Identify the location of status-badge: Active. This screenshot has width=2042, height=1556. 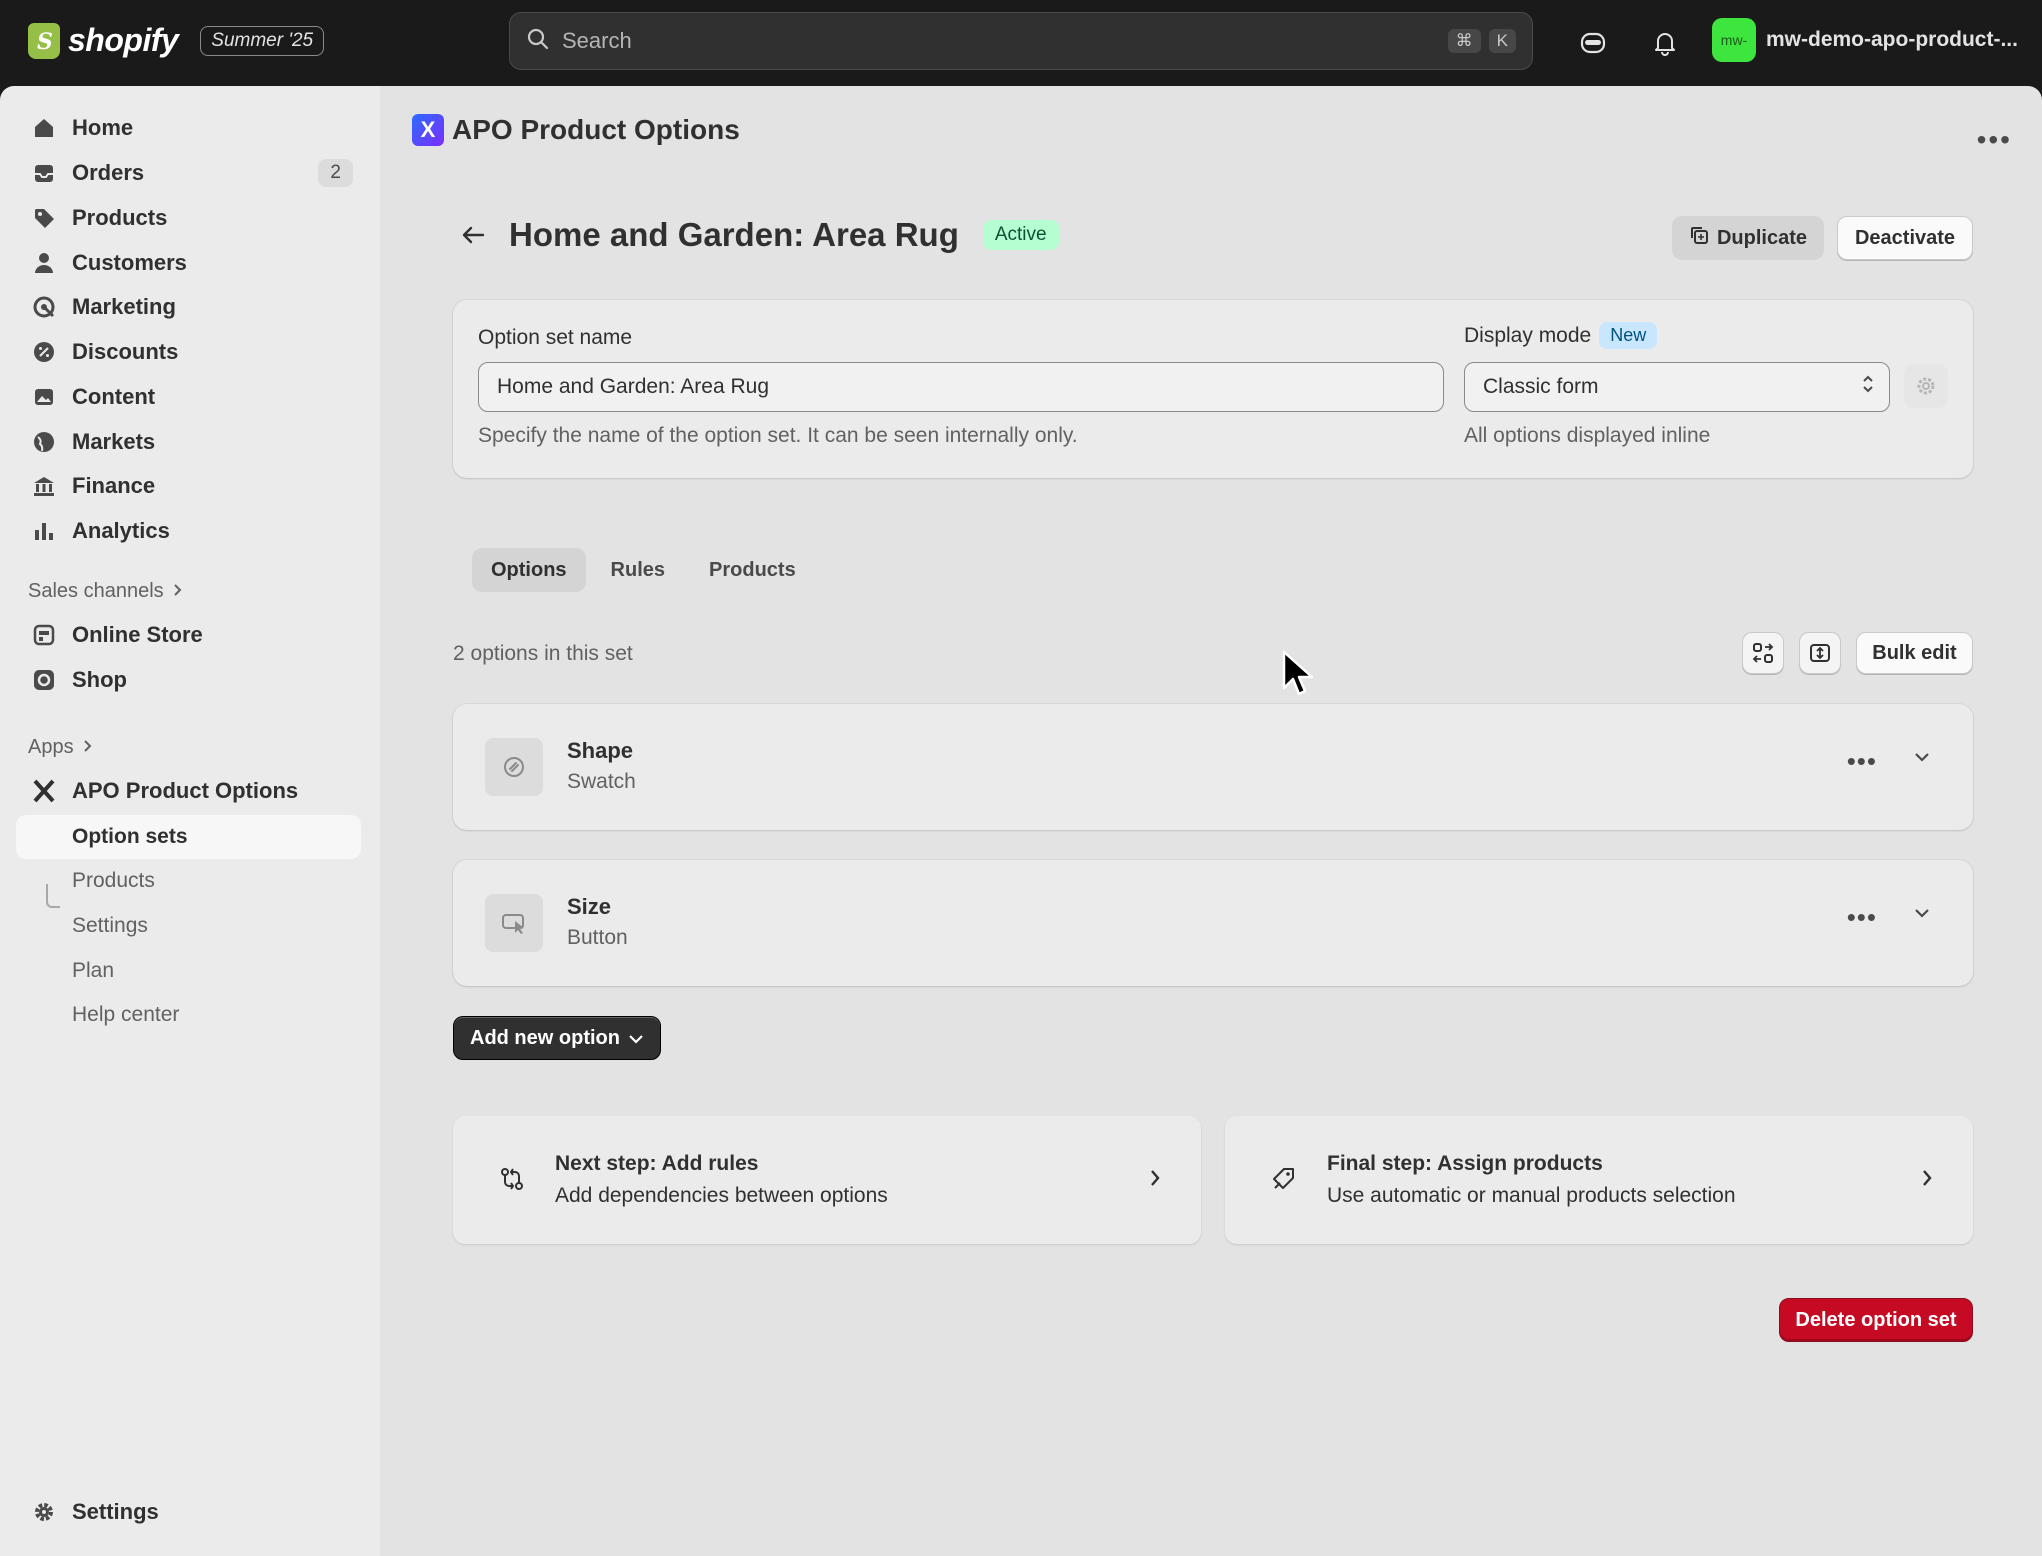
(1020, 235).